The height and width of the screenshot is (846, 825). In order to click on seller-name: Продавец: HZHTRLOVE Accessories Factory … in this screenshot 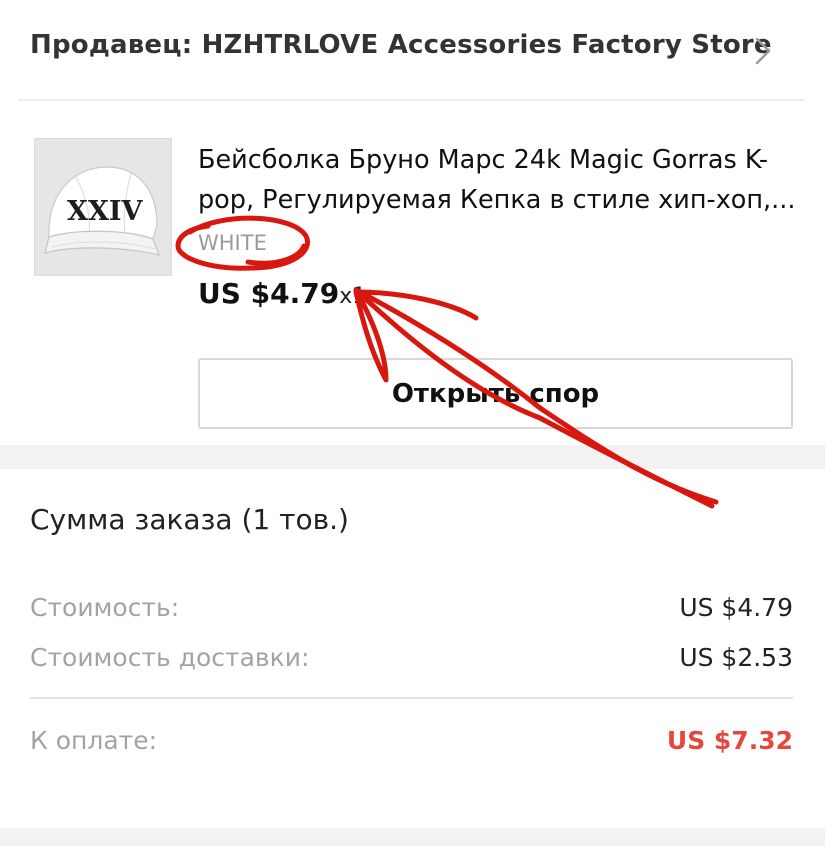, I will do `click(401, 45)`.